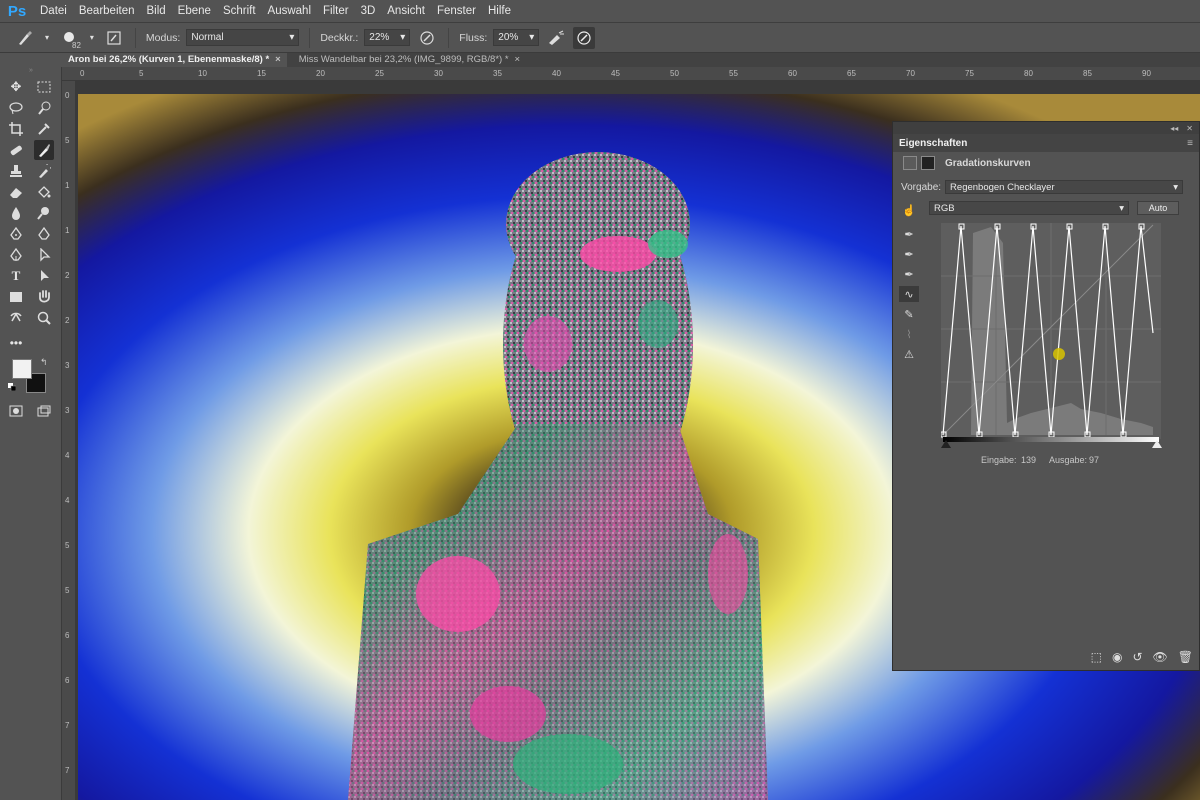 The image size is (1200, 800). I want to click on clip-to-layer-icon: ⬚, so click(1096, 657).